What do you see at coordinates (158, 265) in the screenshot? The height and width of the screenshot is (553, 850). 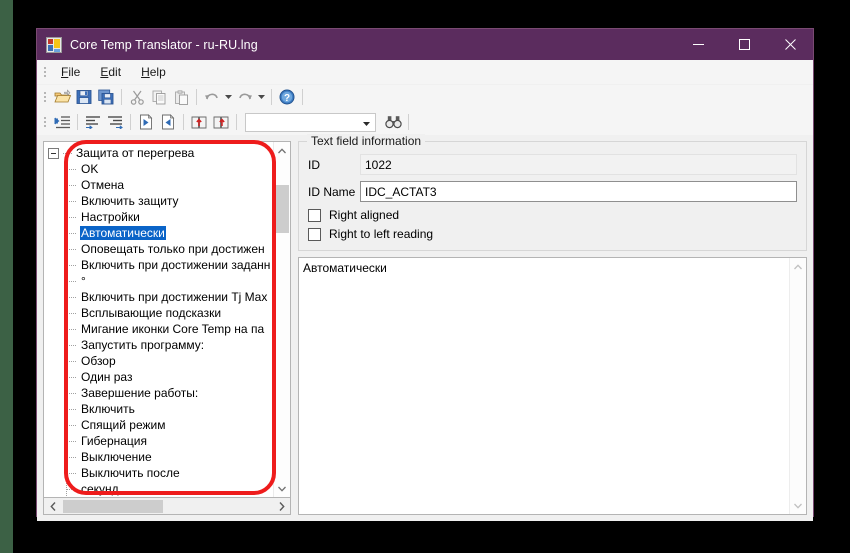 I see `tree-item: Включить при достижении заданн` at bounding box center [158, 265].